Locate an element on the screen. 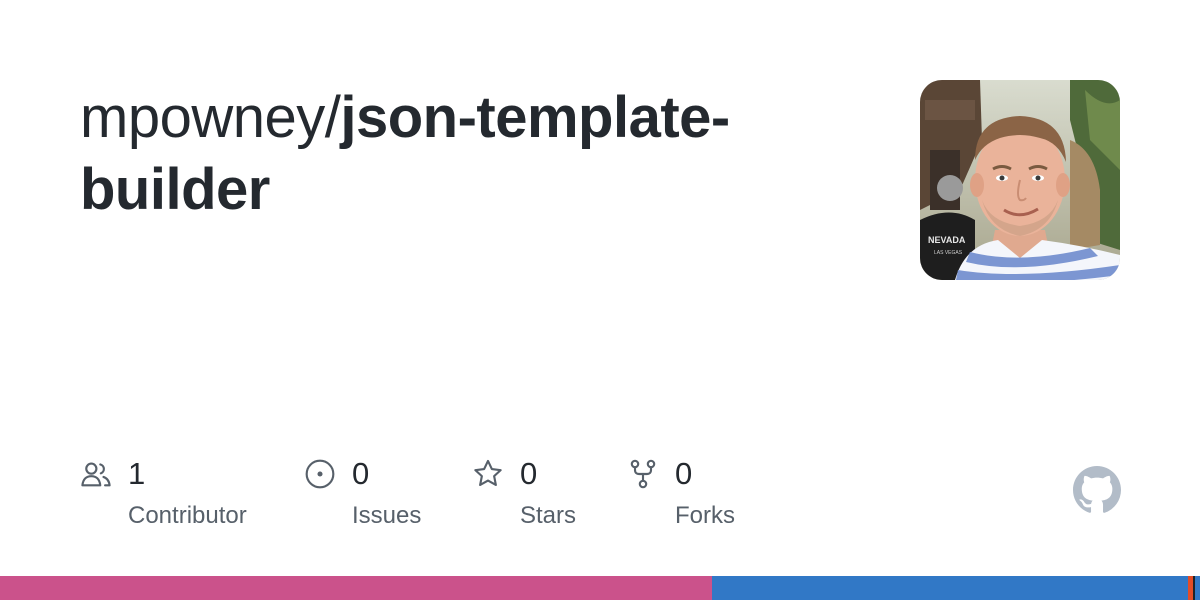 The height and width of the screenshot is (600, 1200). stars-count: 0 is located at coordinates (529, 473).